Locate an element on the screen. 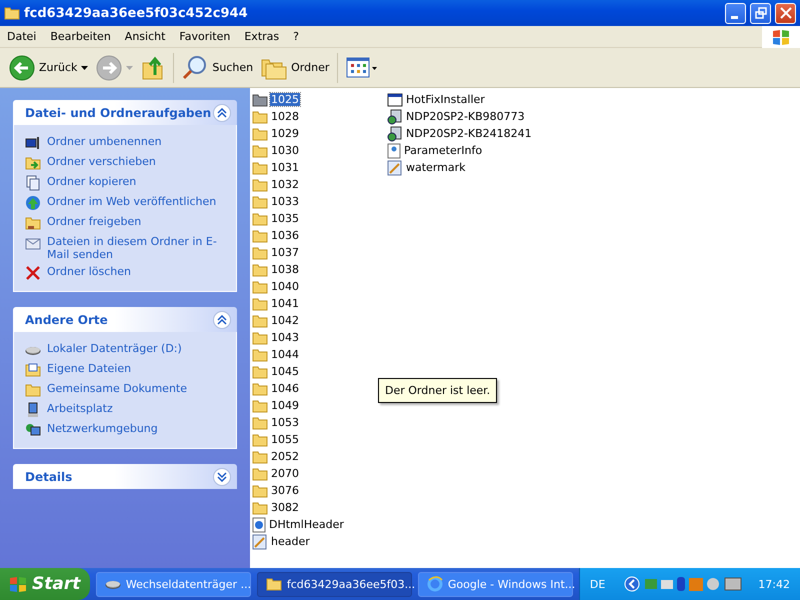 The image size is (800, 600). title-folder-icon is located at coordinates (12, 13).